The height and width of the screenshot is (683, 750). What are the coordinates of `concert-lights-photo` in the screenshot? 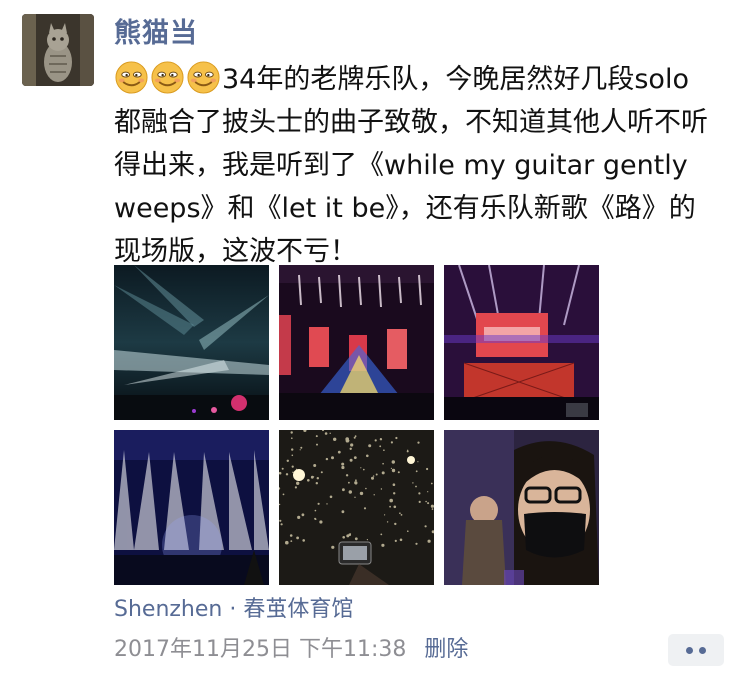 It's located at (191, 342).